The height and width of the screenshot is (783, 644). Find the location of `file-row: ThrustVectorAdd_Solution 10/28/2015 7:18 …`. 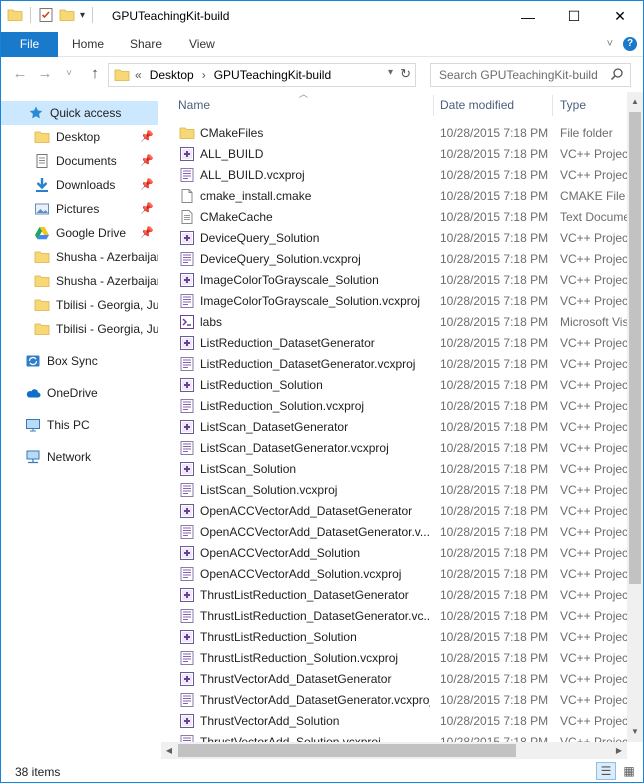

file-row: ThrustVectorAdd_Solution 10/28/2015 7:18 … is located at coordinates (403, 721).